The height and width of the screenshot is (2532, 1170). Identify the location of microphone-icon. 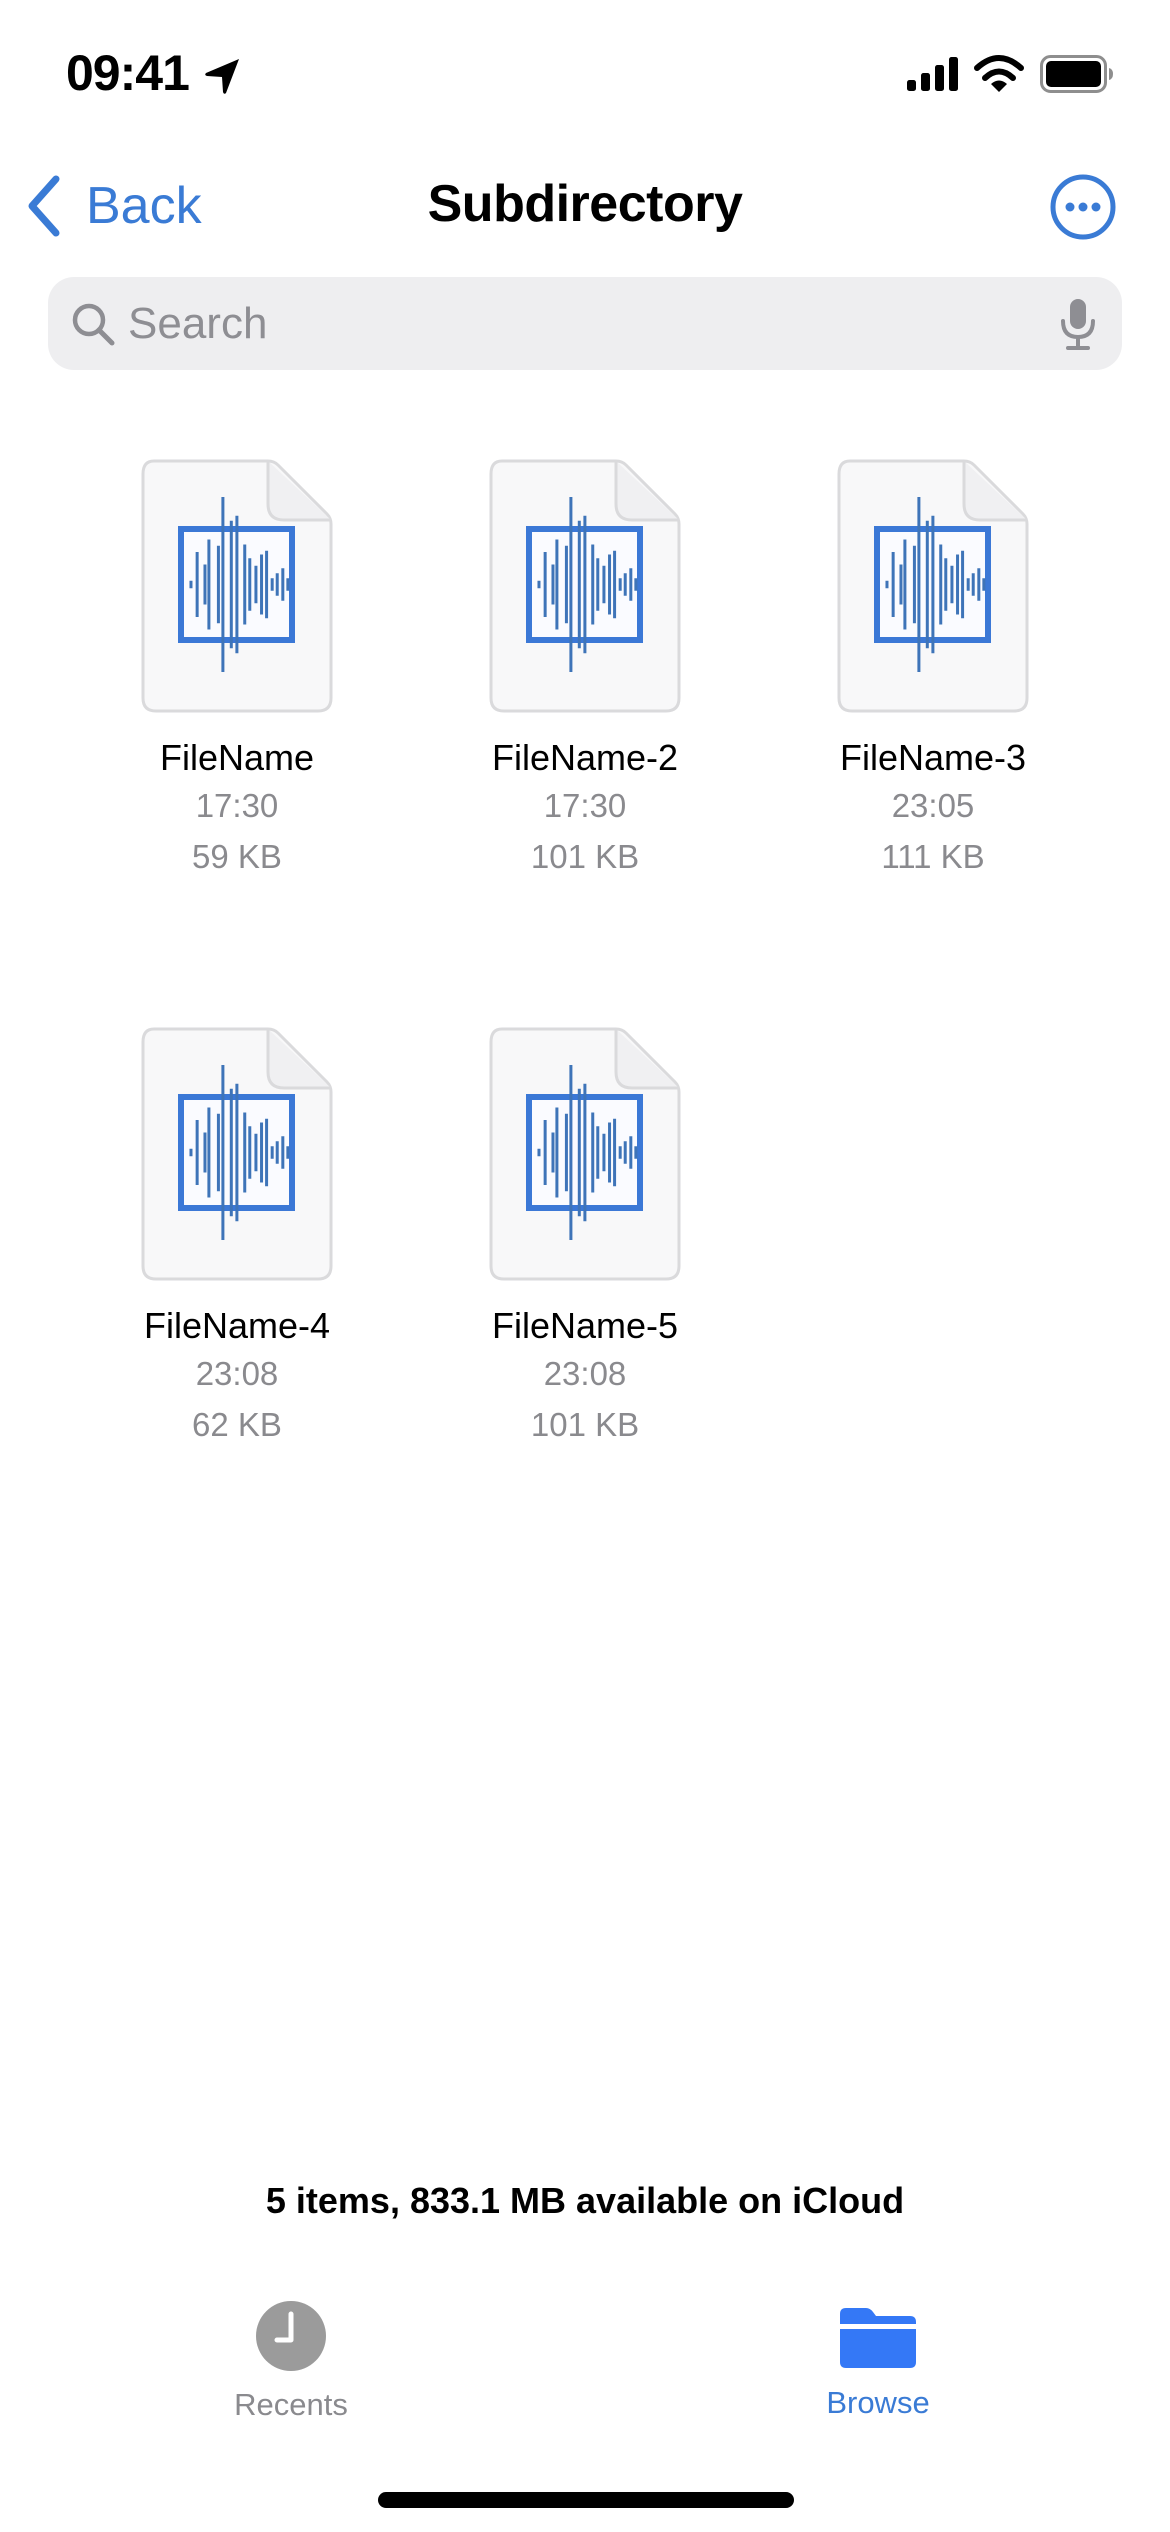
(1078, 325).